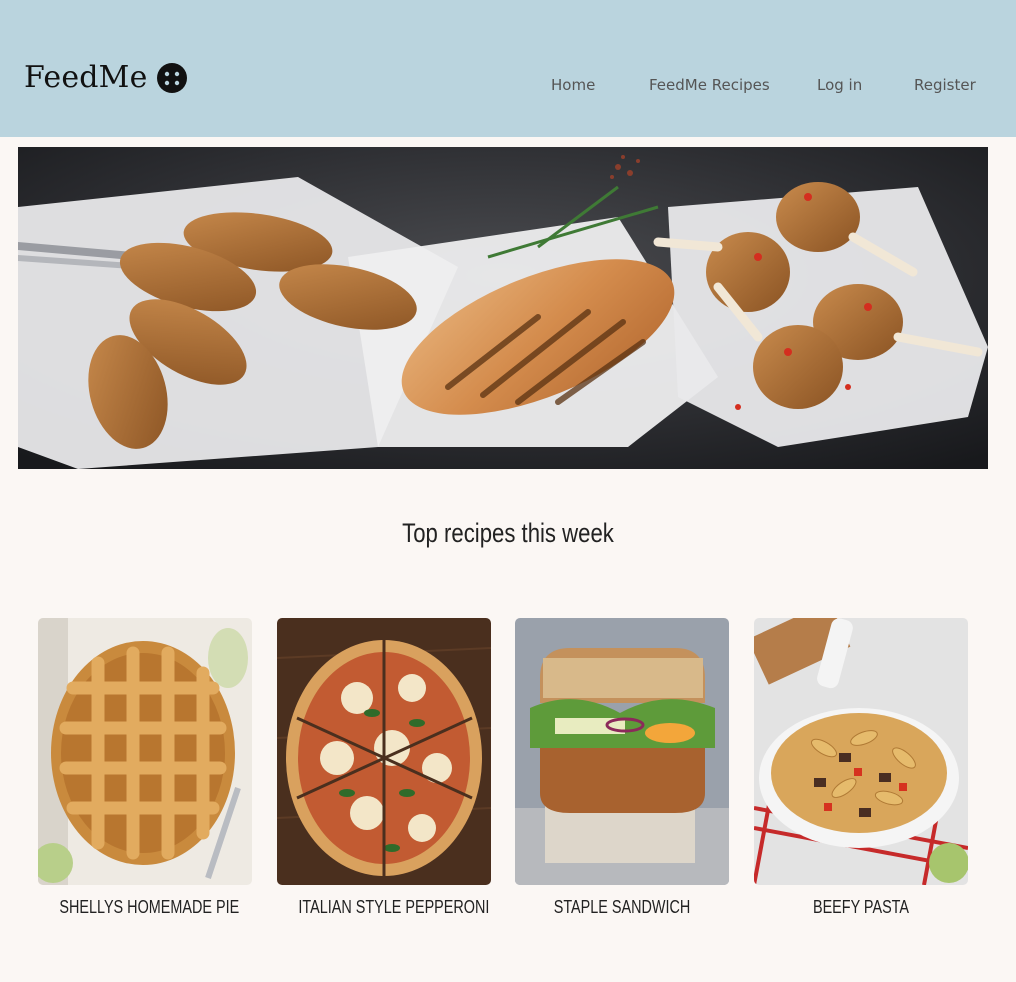 The image size is (1016, 982). What do you see at coordinates (508, 86) in the screenshot?
I see `main-nav: Home FeedMe Recipes Log in Register` at bounding box center [508, 86].